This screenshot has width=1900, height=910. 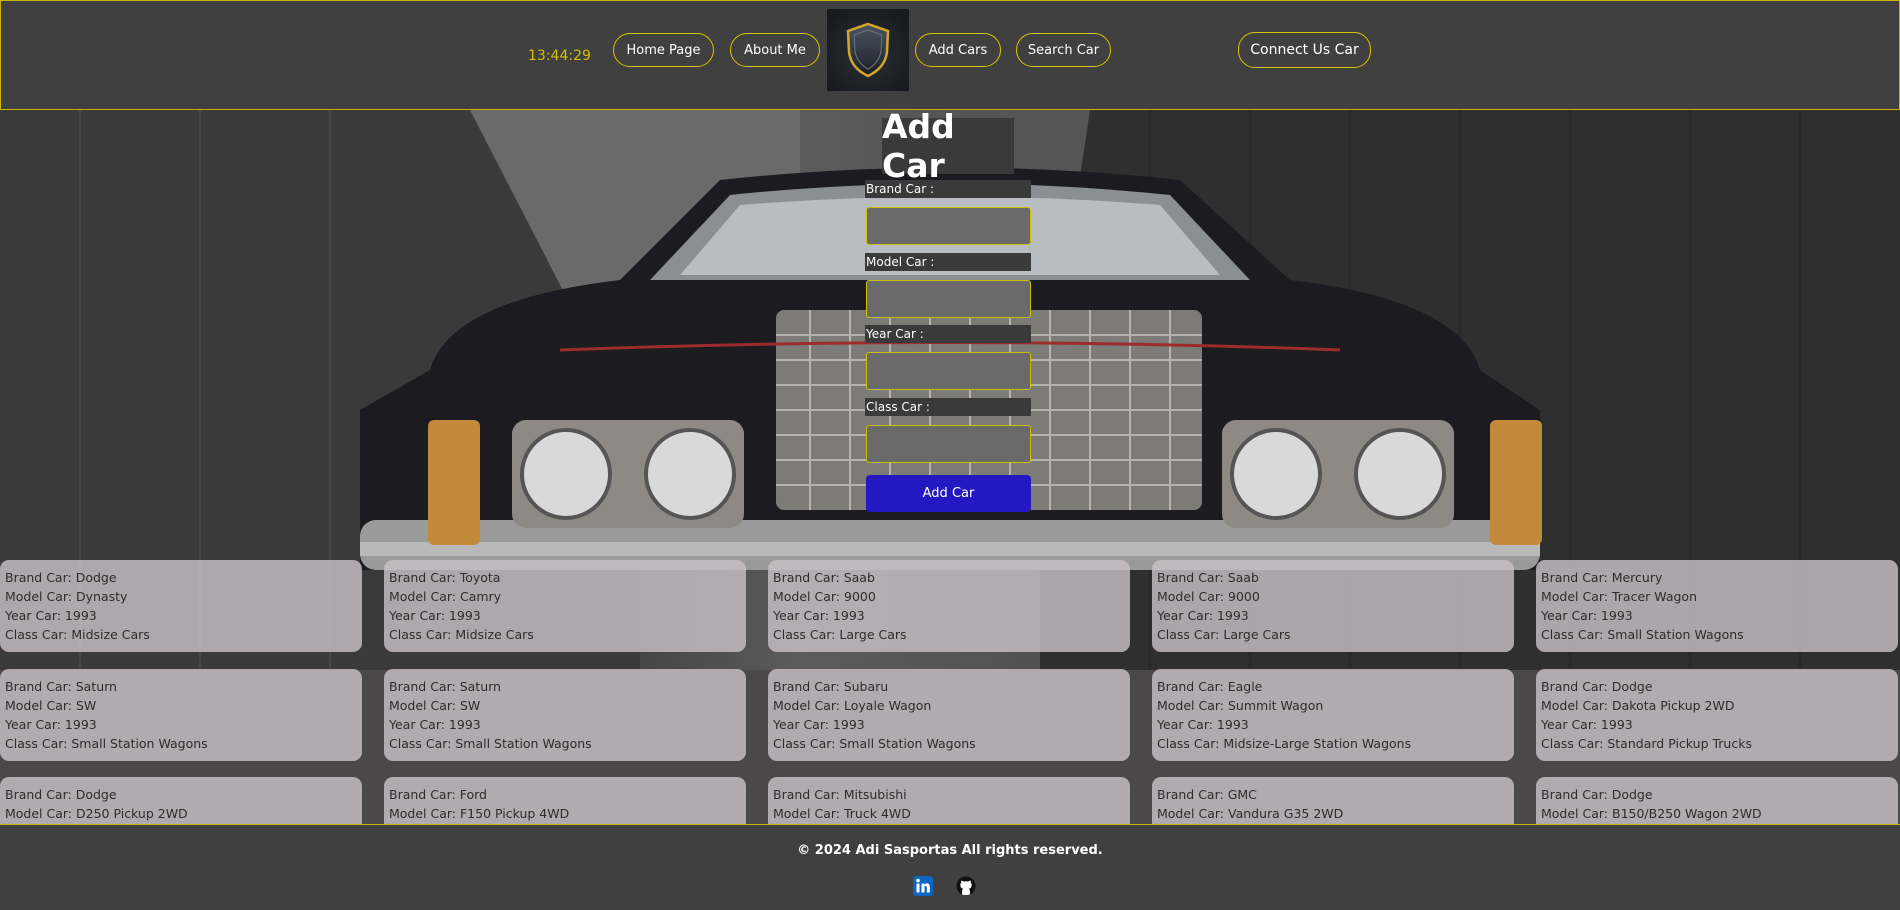 I want to click on car-brand: Brand Car: Subaru, so click(x=831, y=686).